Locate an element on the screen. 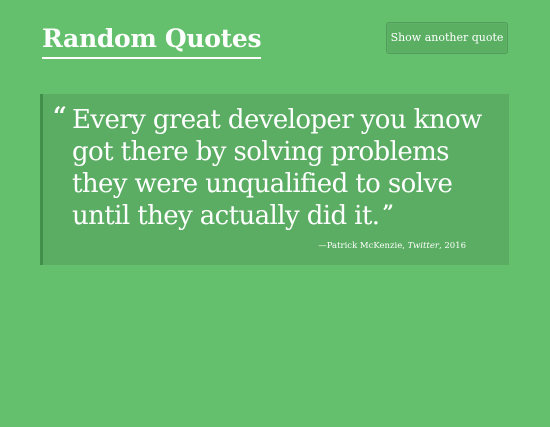  quote-attribution: —Patrick McKenzie, Twitter, 2016 is located at coordinates (392, 246).